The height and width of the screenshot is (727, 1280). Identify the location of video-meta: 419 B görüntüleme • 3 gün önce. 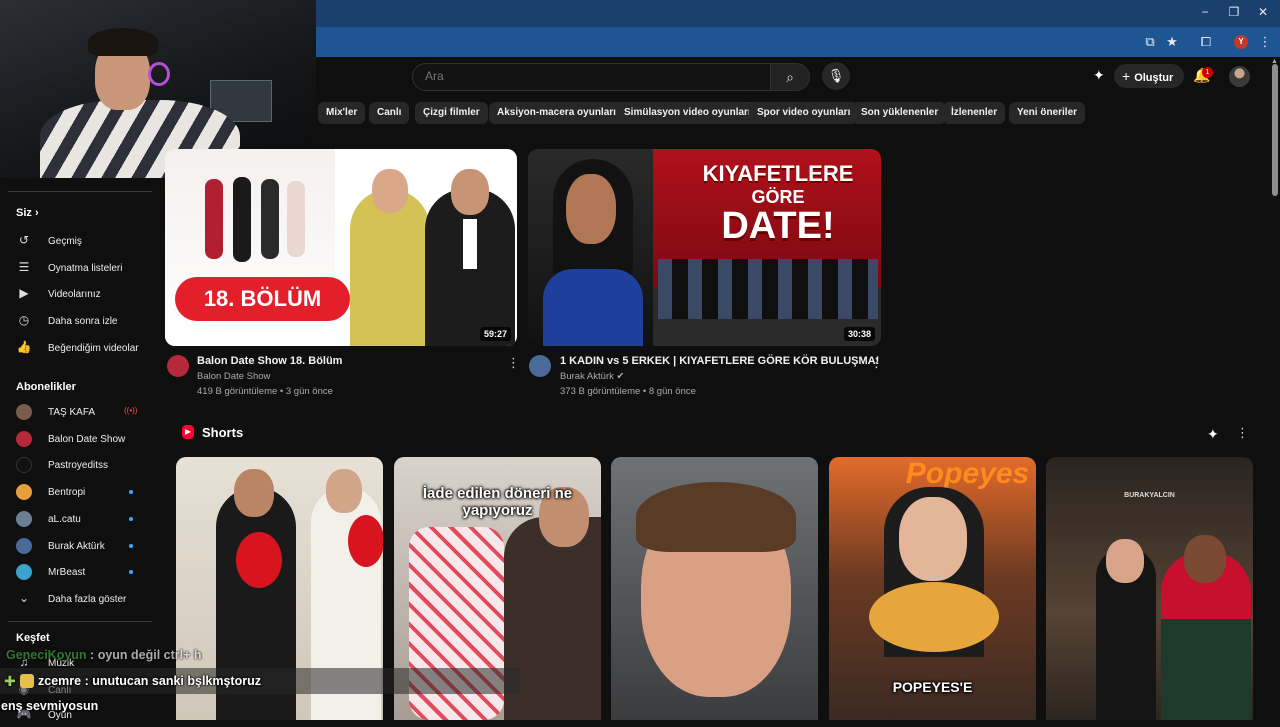
(265, 391).